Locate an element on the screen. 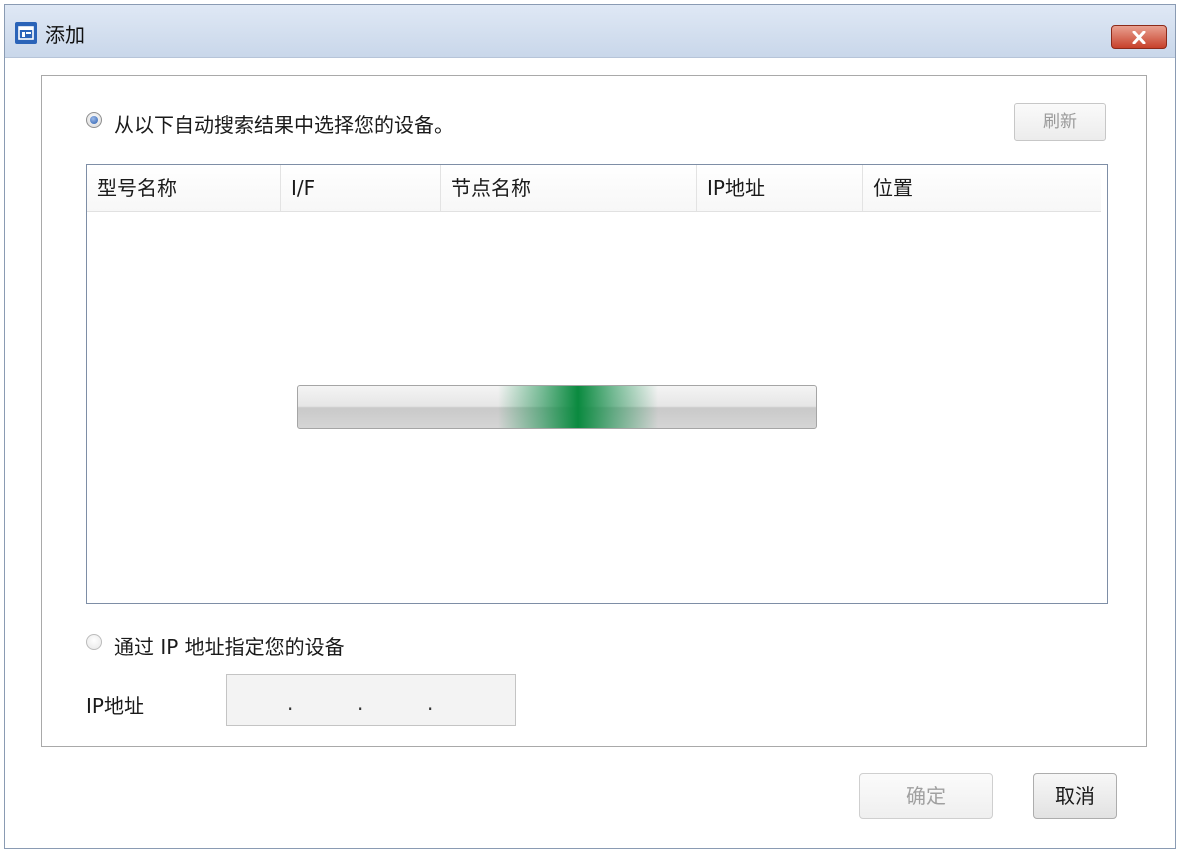 The width and height of the screenshot is (1182, 853). searching-progress-bar is located at coordinates (557, 407).